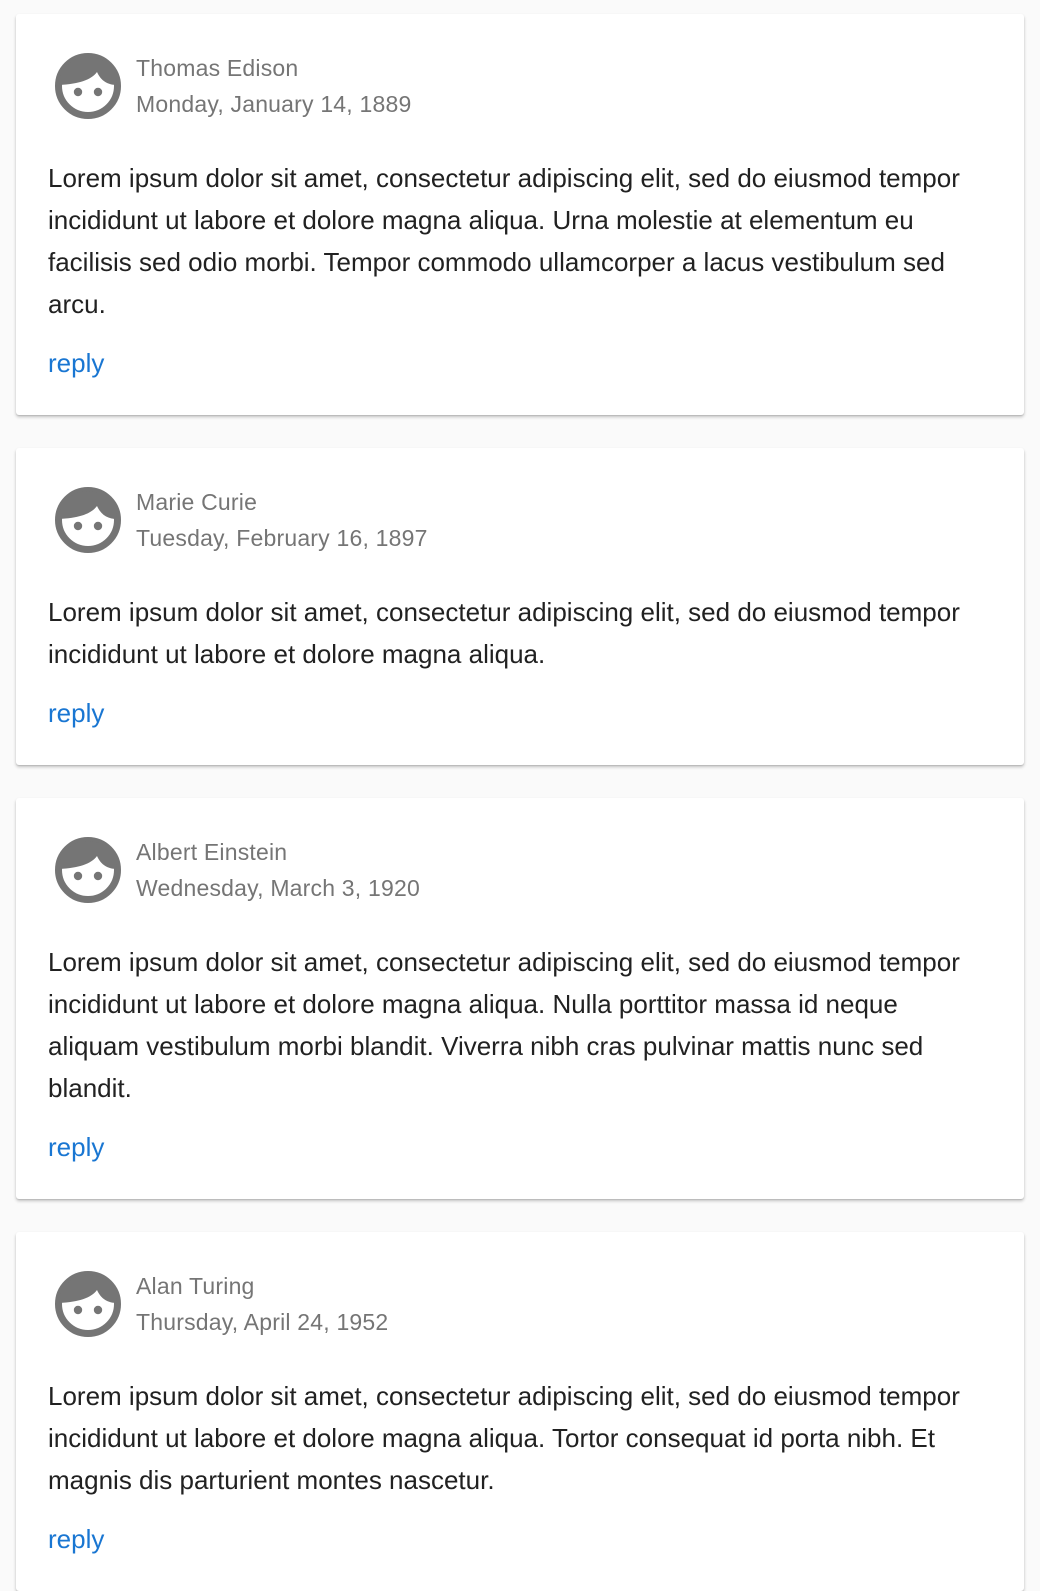  What do you see at coordinates (278, 888) in the screenshot?
I see `comment-date: Wednesday, March 3, 1920` at bounding box center [278, 888].